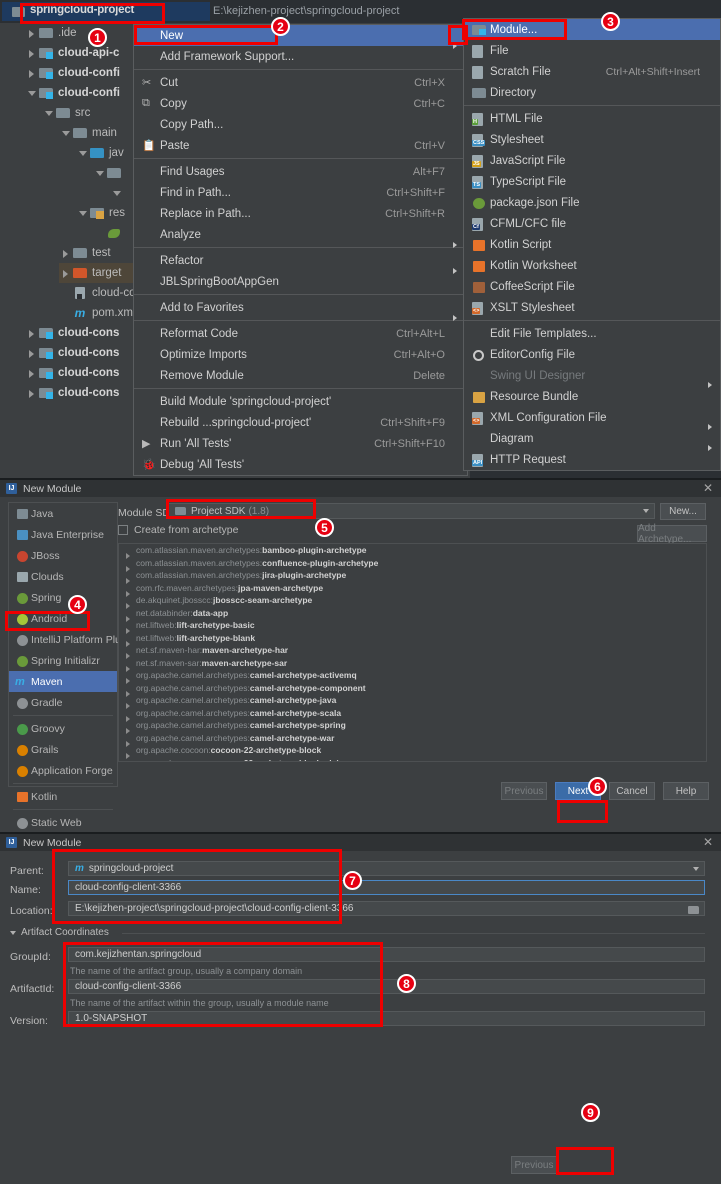  I want to click on submenu-item: Cf CFML/CFC file, so click(592, 223).